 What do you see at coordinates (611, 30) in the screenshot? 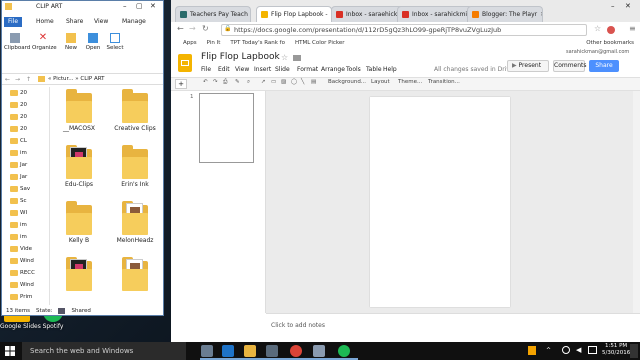
I see `extension-icon` at bounding box center [611, 30].